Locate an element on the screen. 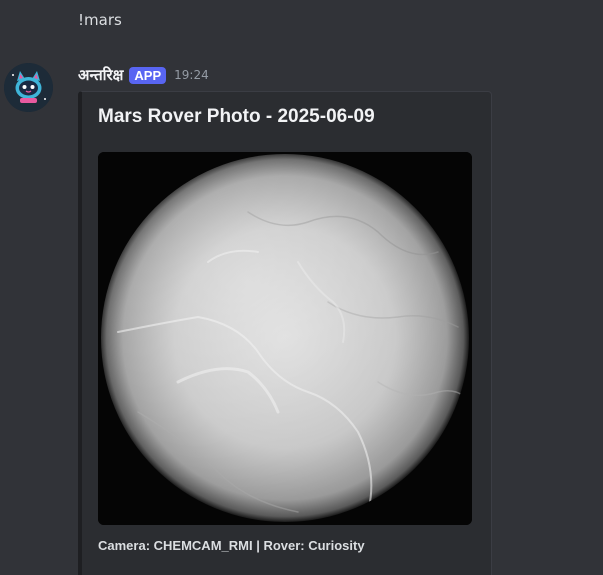  embed-title: Mars Rover Photo - 2025-06-09 is located at coordinates (236, 116).